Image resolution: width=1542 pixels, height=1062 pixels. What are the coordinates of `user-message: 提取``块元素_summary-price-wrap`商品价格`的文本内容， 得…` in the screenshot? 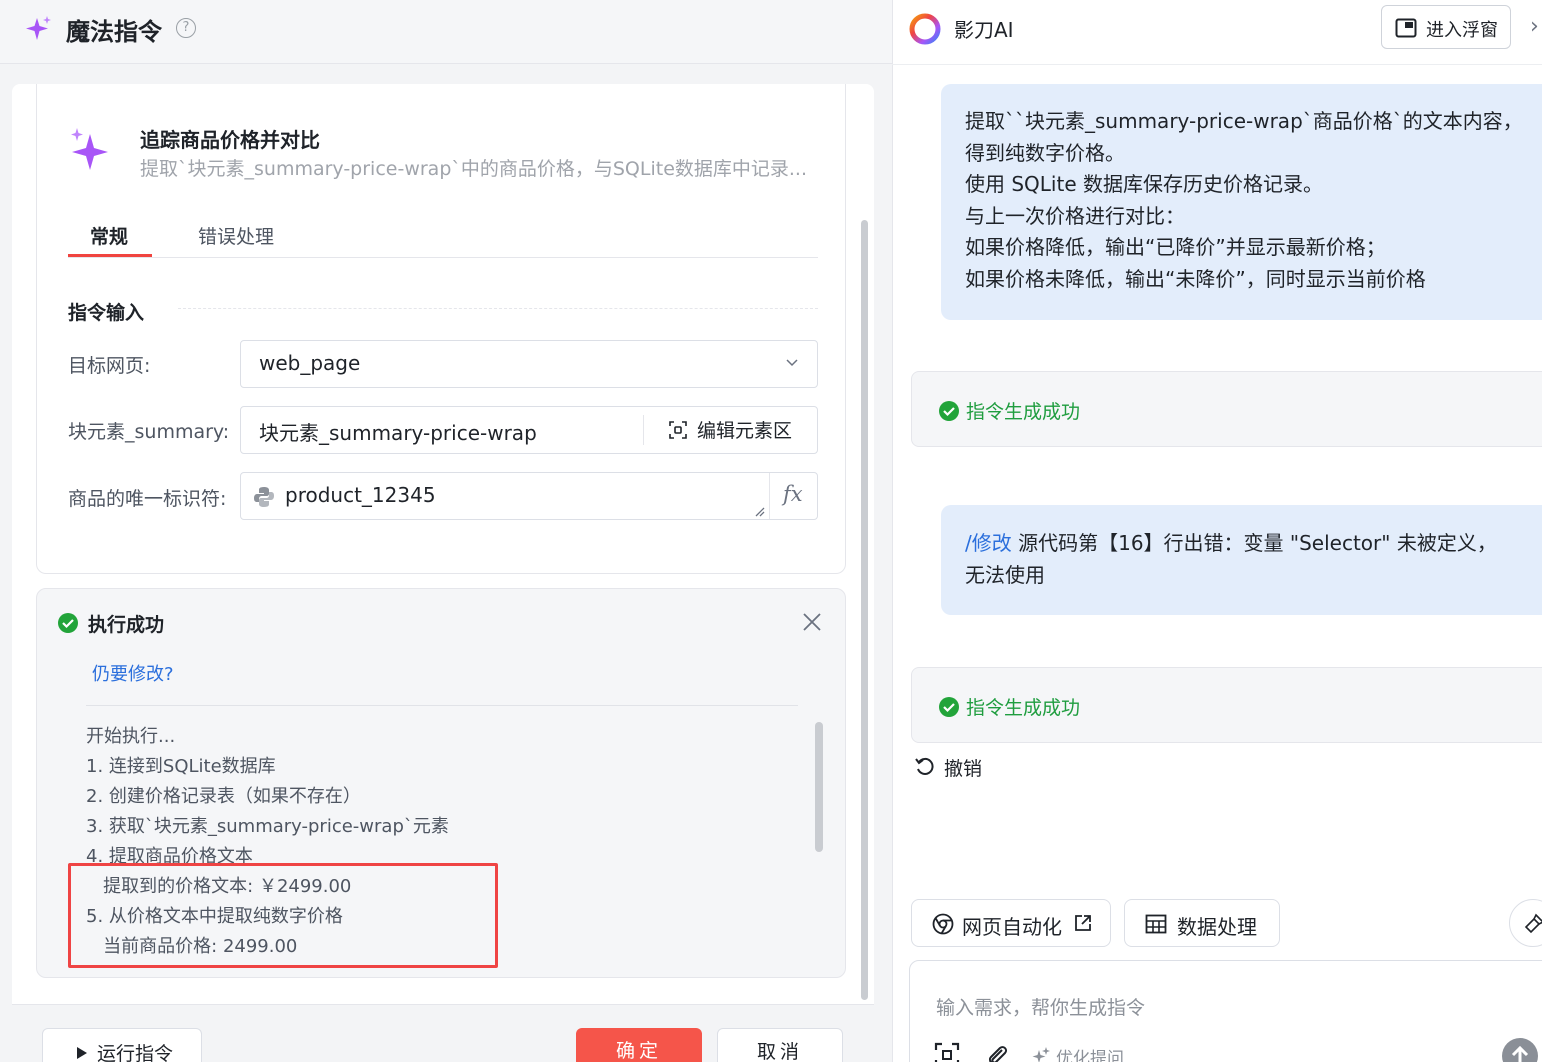 It's located at (1241, 202).